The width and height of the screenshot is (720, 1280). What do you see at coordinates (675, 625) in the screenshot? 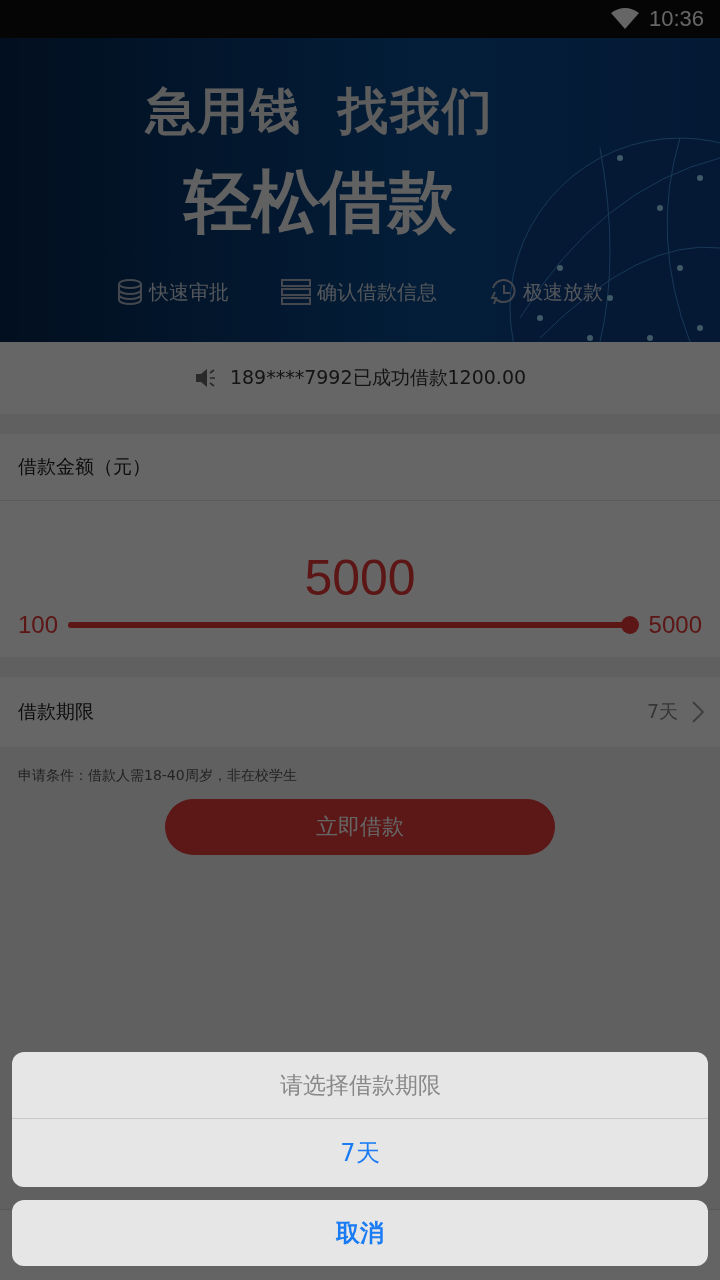
I see `max-amount: 5000` at bounding box center [675, 625].